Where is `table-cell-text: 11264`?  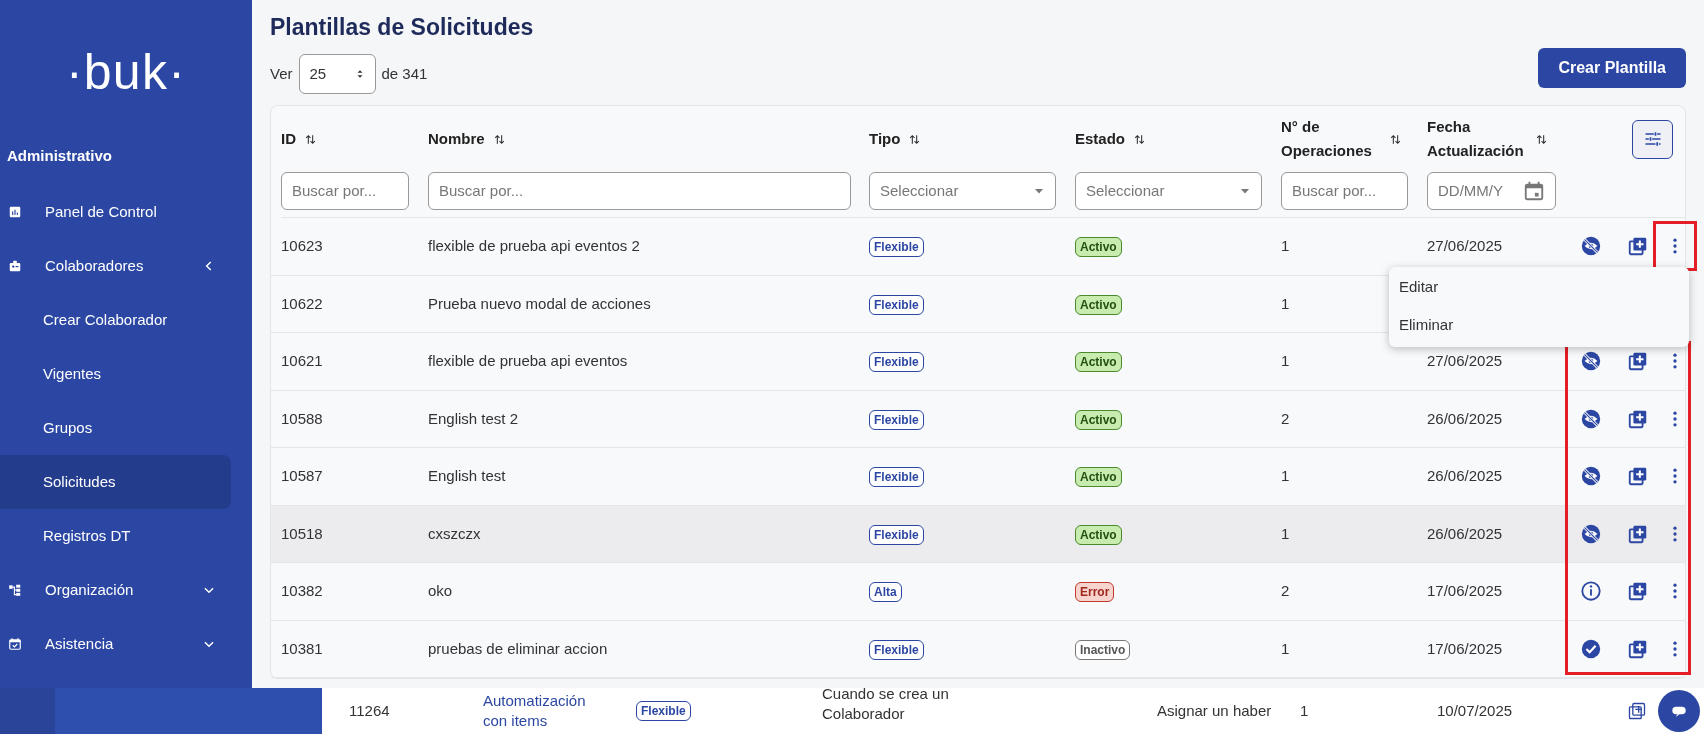
table-cell-text: 11264 is located at coordinates (369, 710).